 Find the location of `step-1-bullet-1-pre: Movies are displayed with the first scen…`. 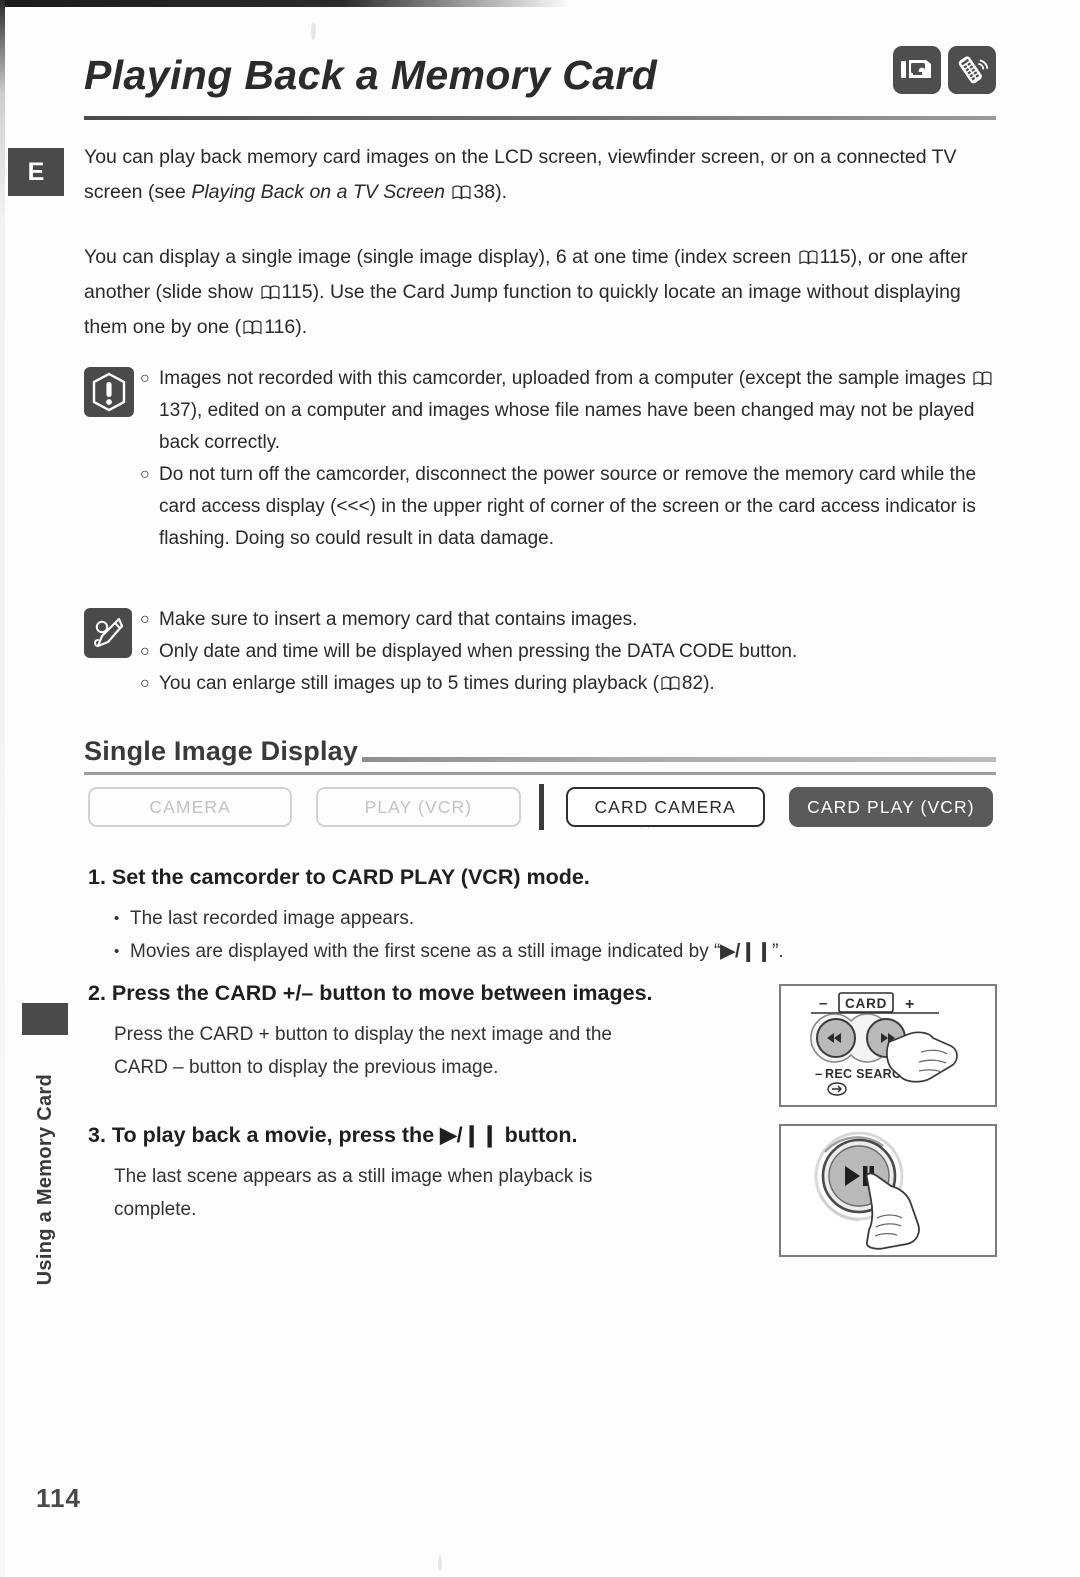

step-1-bullet-1-pre: Movies are displayed with the first scen… is located at coordinates (425, 951).